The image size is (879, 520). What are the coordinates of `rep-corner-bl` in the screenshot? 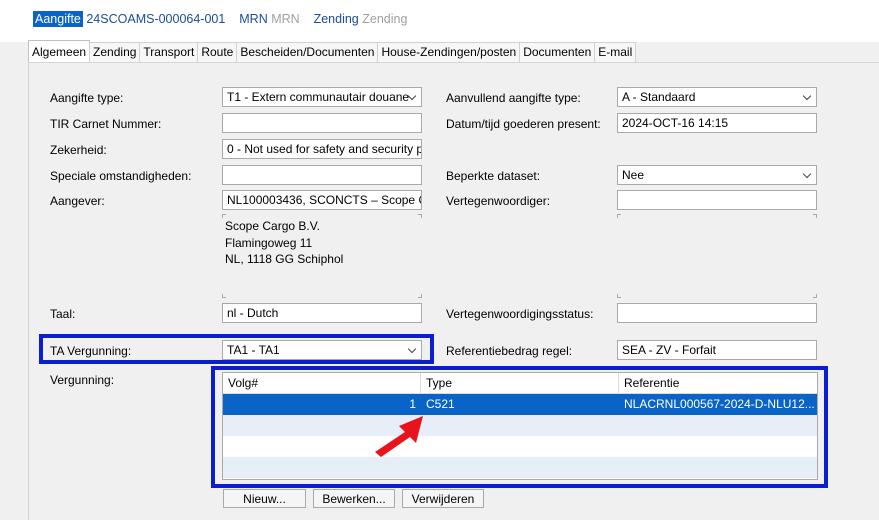 It's located at (619, 296).